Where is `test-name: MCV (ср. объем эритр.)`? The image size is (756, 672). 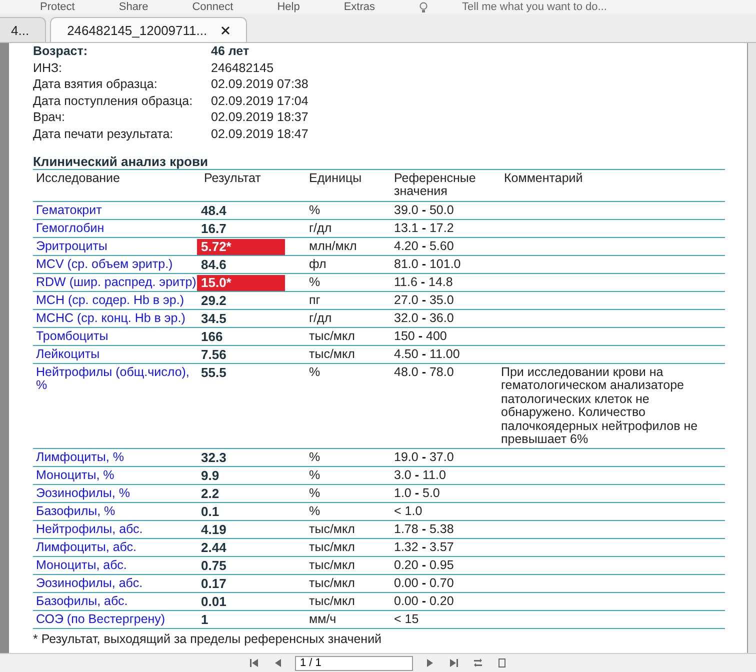 test-name: MCV (ср. объем эритр.) is located at coordinates (104, 264).